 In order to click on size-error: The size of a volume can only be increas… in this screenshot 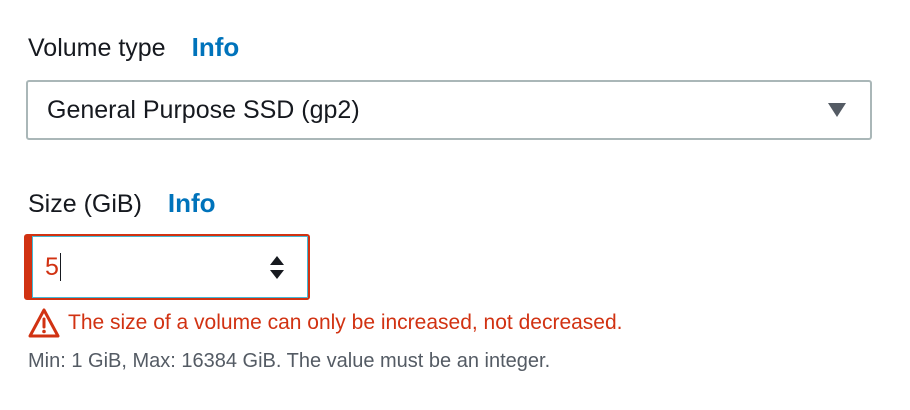, I will do `click(325, 323)`.